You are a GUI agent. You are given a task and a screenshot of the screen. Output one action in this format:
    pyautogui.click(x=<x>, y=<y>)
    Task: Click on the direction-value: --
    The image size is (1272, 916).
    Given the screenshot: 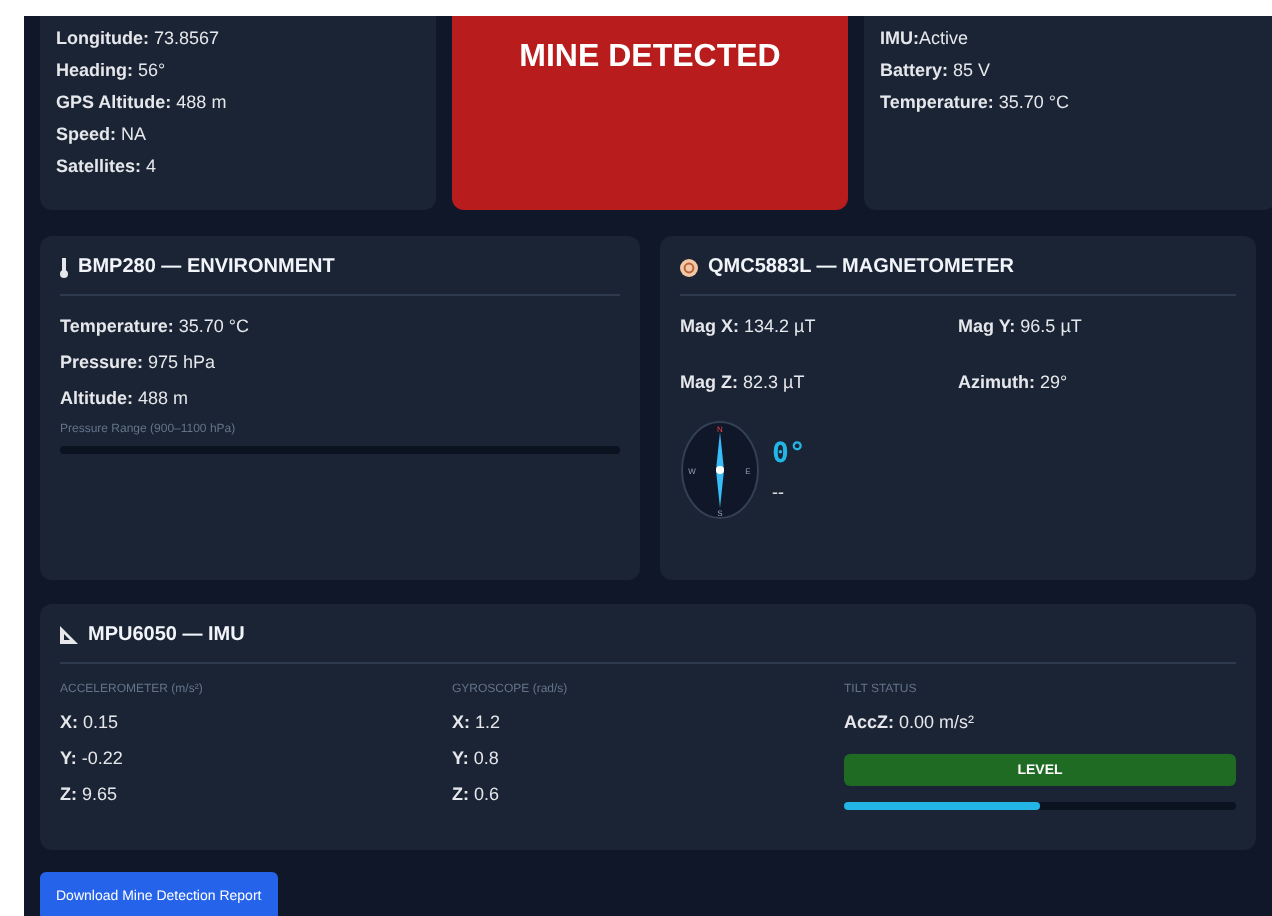 What is the action you would take?
    pyautogui.click(x=779, y=492)
    